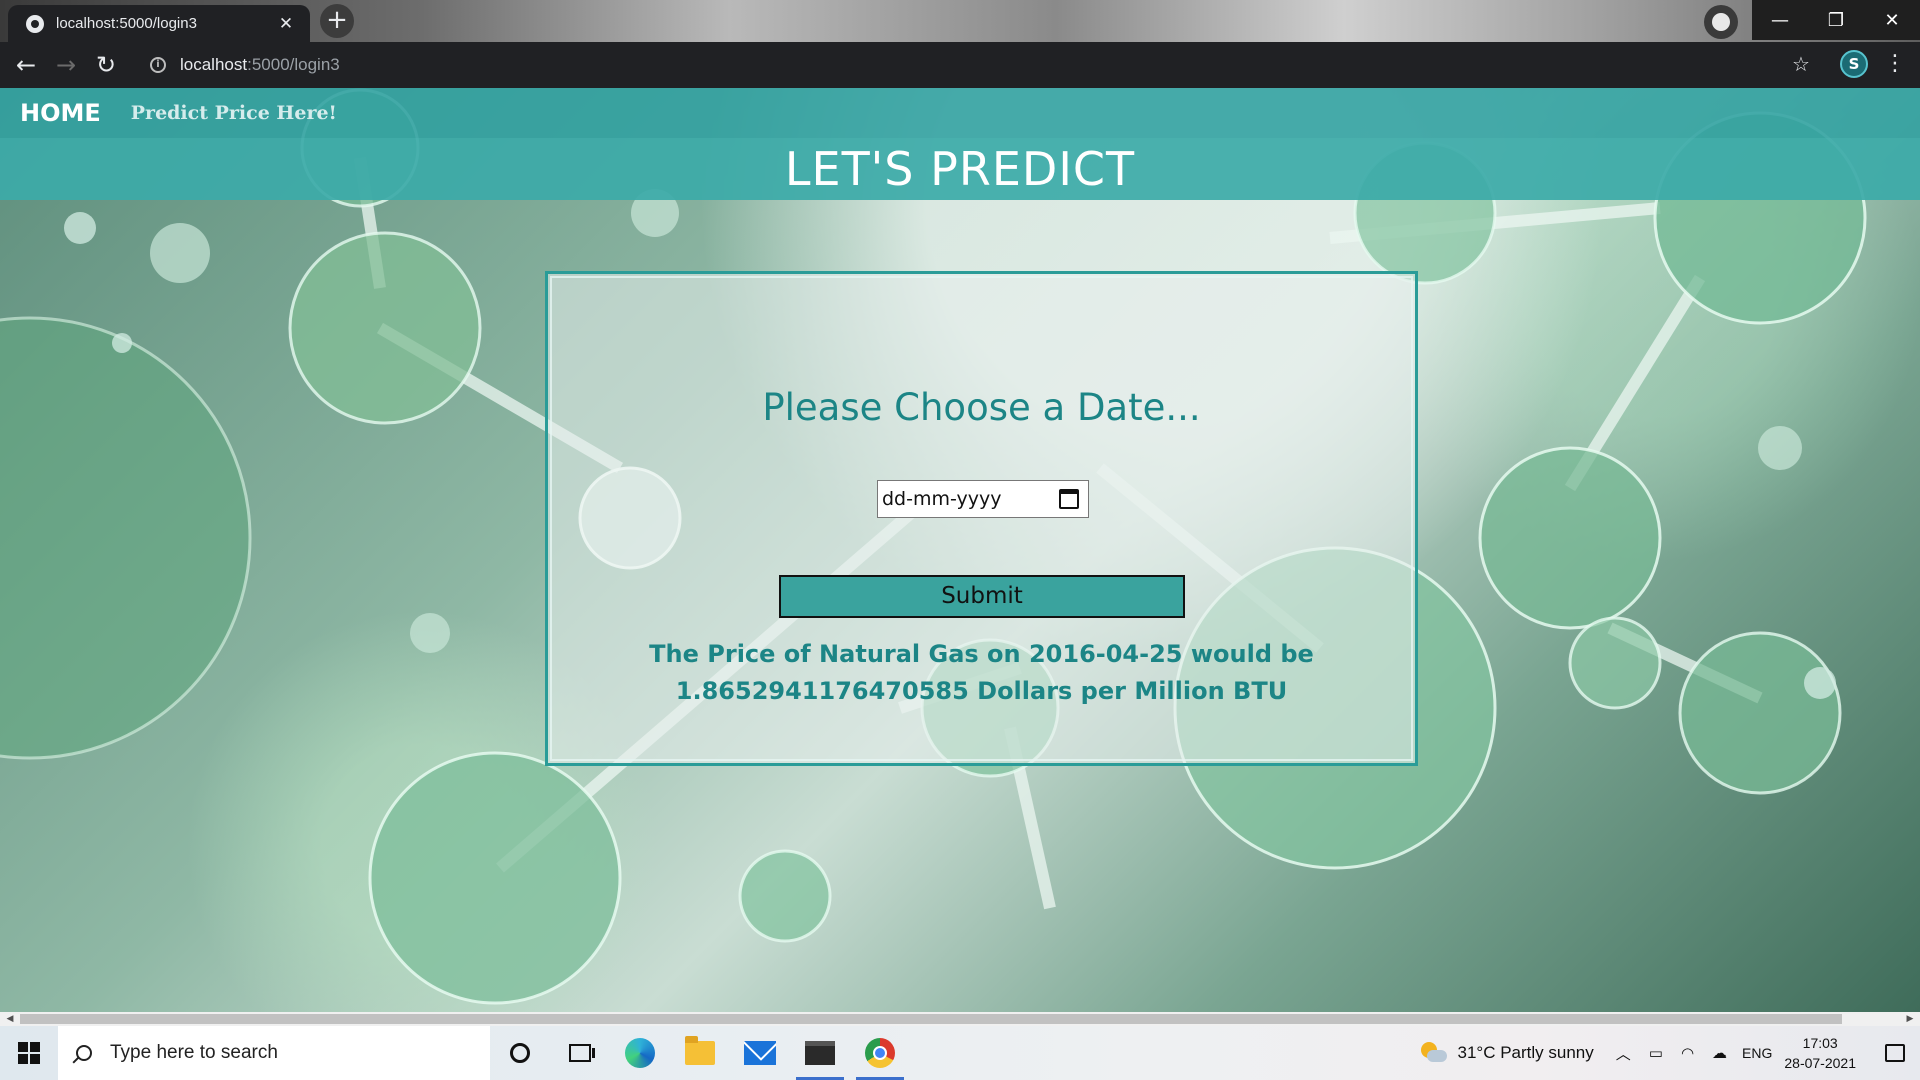 The image size is (1920, 1080). I want to click on folder-icon, so click(700, 1050).